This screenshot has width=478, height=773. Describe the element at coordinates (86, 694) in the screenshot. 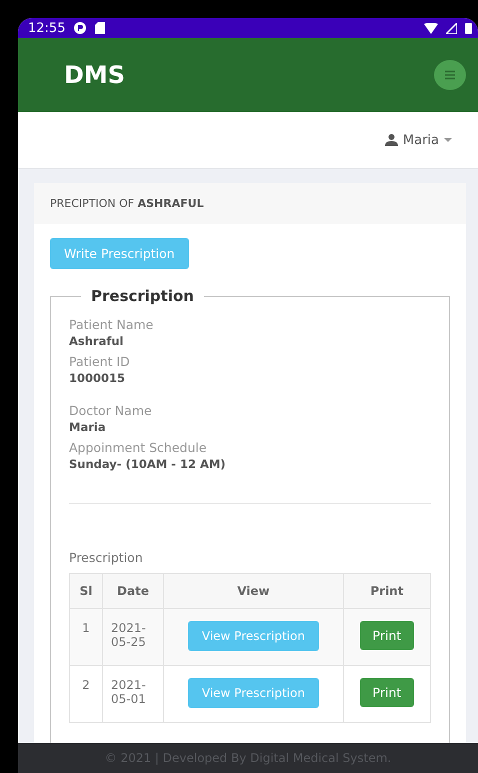

I see `table-cell: 2` at that location.